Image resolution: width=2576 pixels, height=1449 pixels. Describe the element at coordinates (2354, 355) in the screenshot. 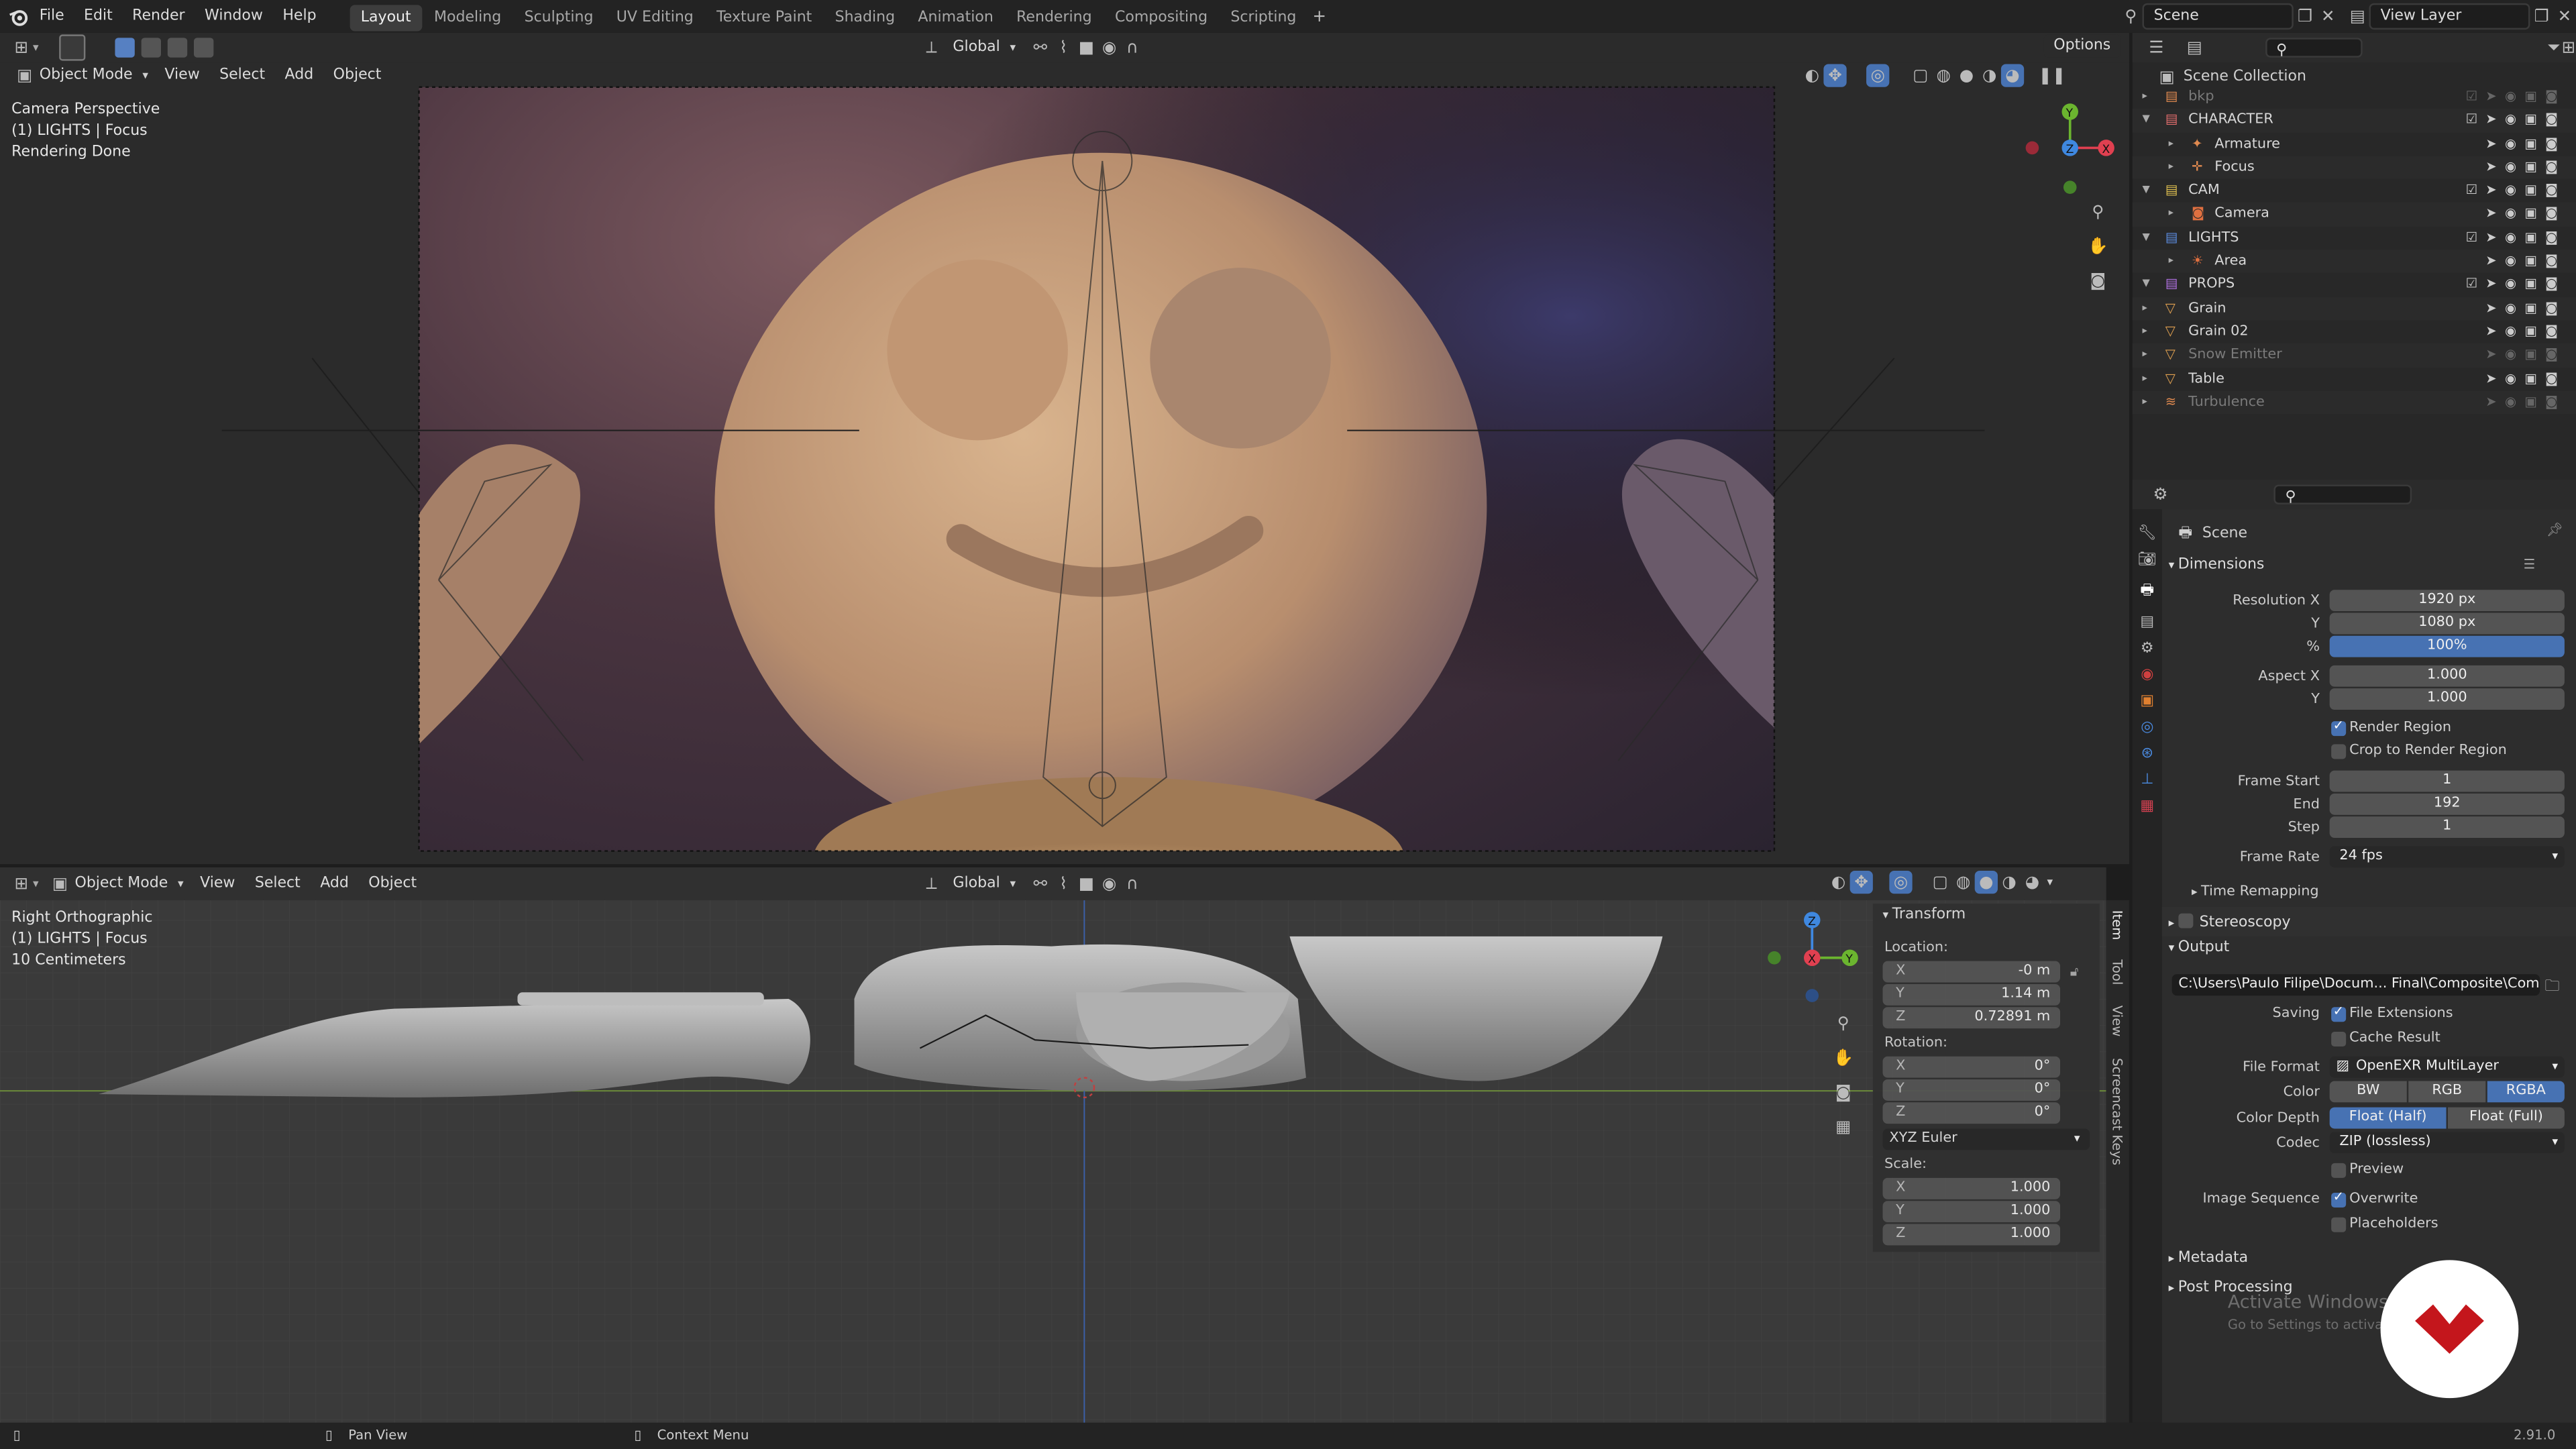

I see `outliner-row: ▸ ▽ Snow Emitter ➤◉▣◙` at that location.